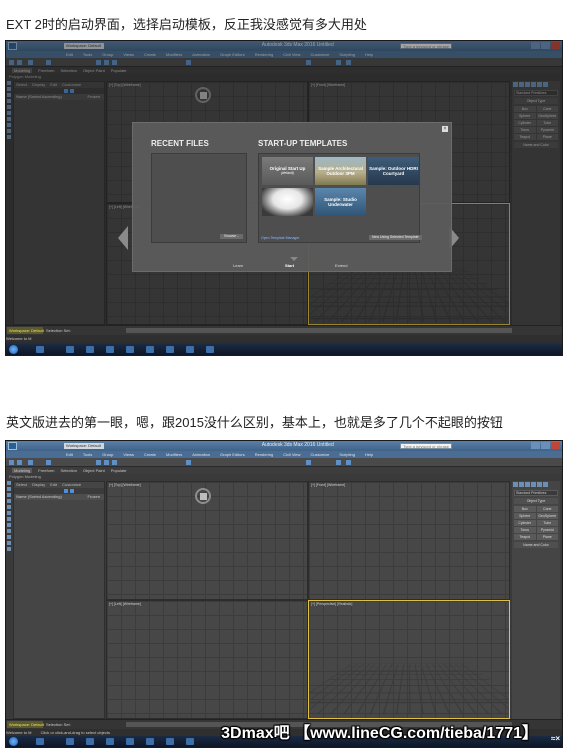 Image resolution: width=569 pixels, height=750 pixels. What do you see at coordinates (123, 238) in the screenshot?
I see `previous-arrow-icon` at bounding box center [123, 238].